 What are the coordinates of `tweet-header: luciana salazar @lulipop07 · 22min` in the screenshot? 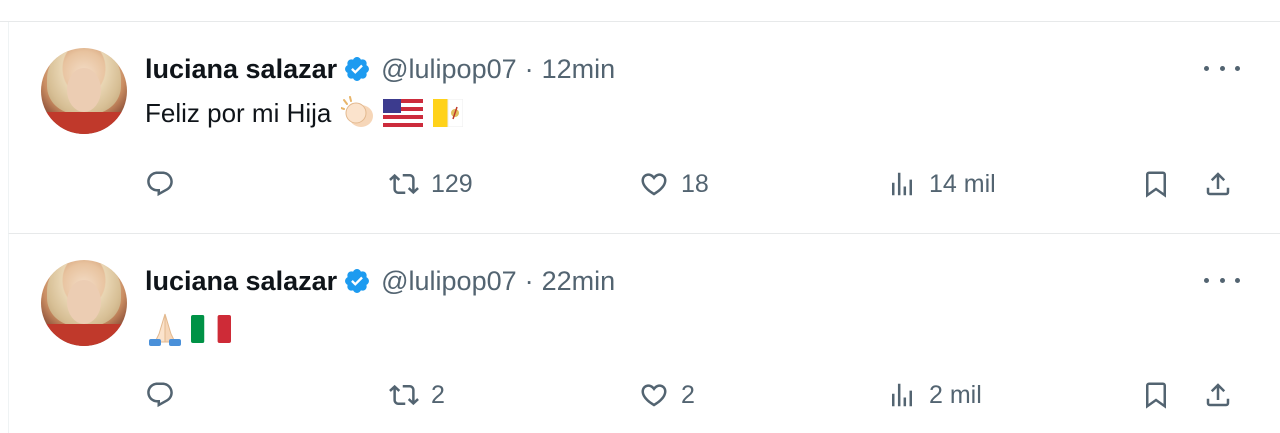 It's located at (380, 281).